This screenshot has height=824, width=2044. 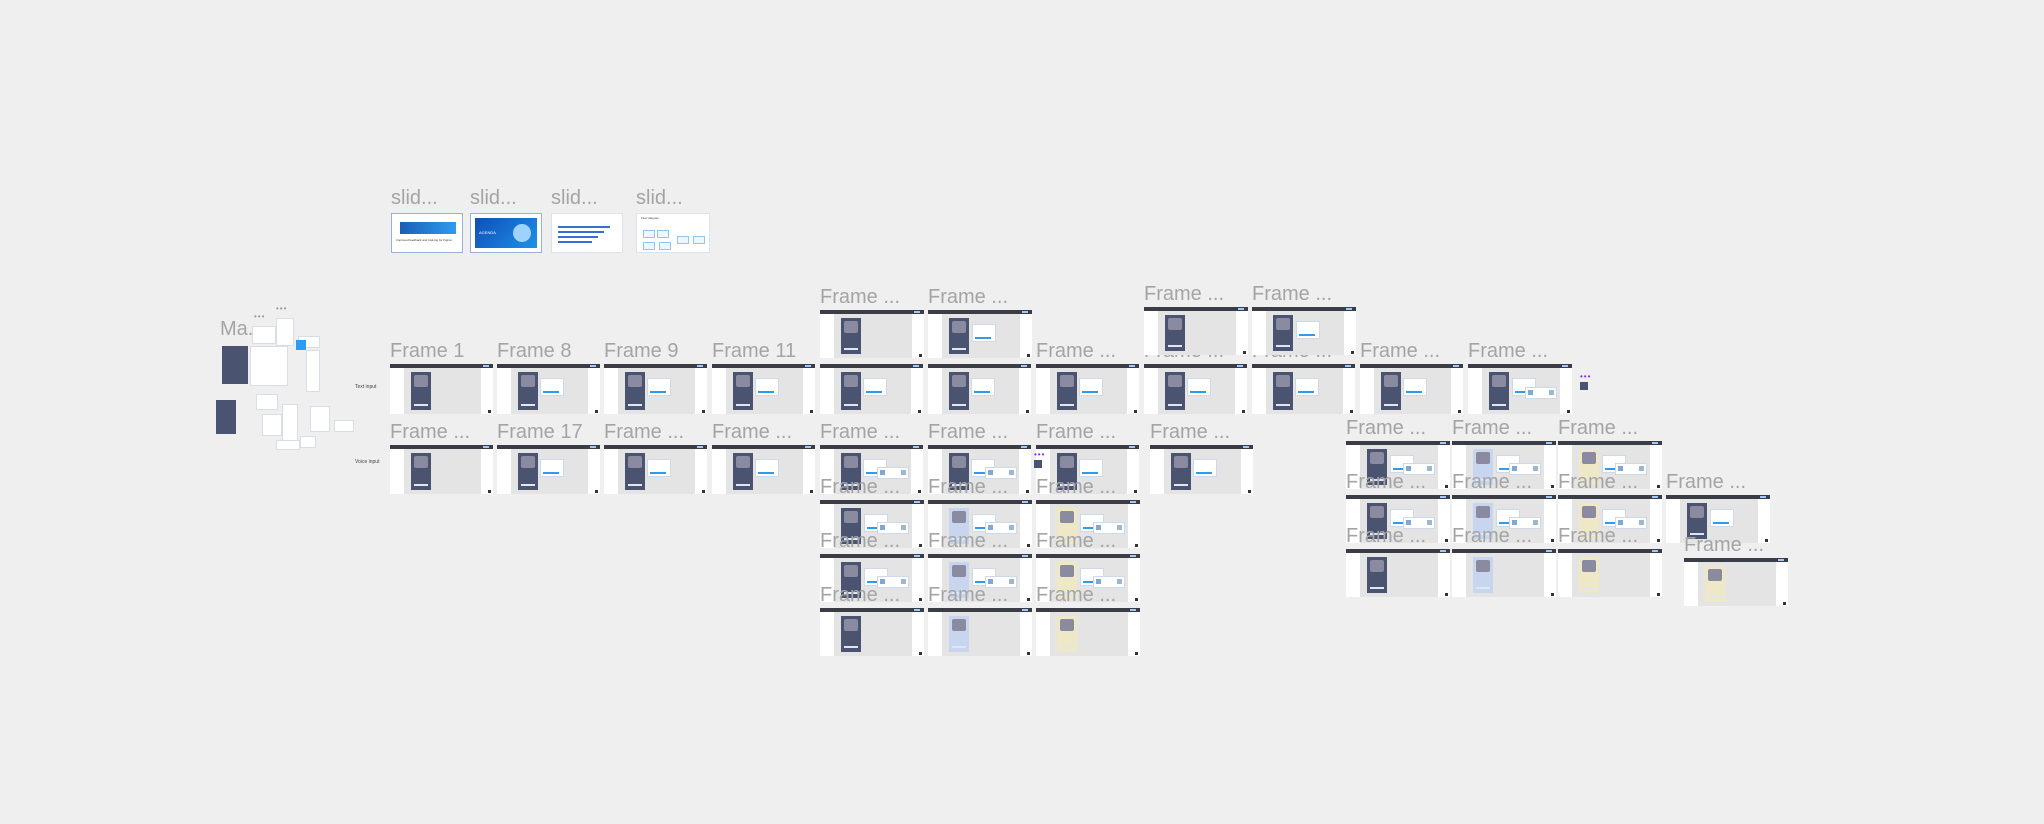 I want to click on frame: Frame 17, so click(x=548, y=457).